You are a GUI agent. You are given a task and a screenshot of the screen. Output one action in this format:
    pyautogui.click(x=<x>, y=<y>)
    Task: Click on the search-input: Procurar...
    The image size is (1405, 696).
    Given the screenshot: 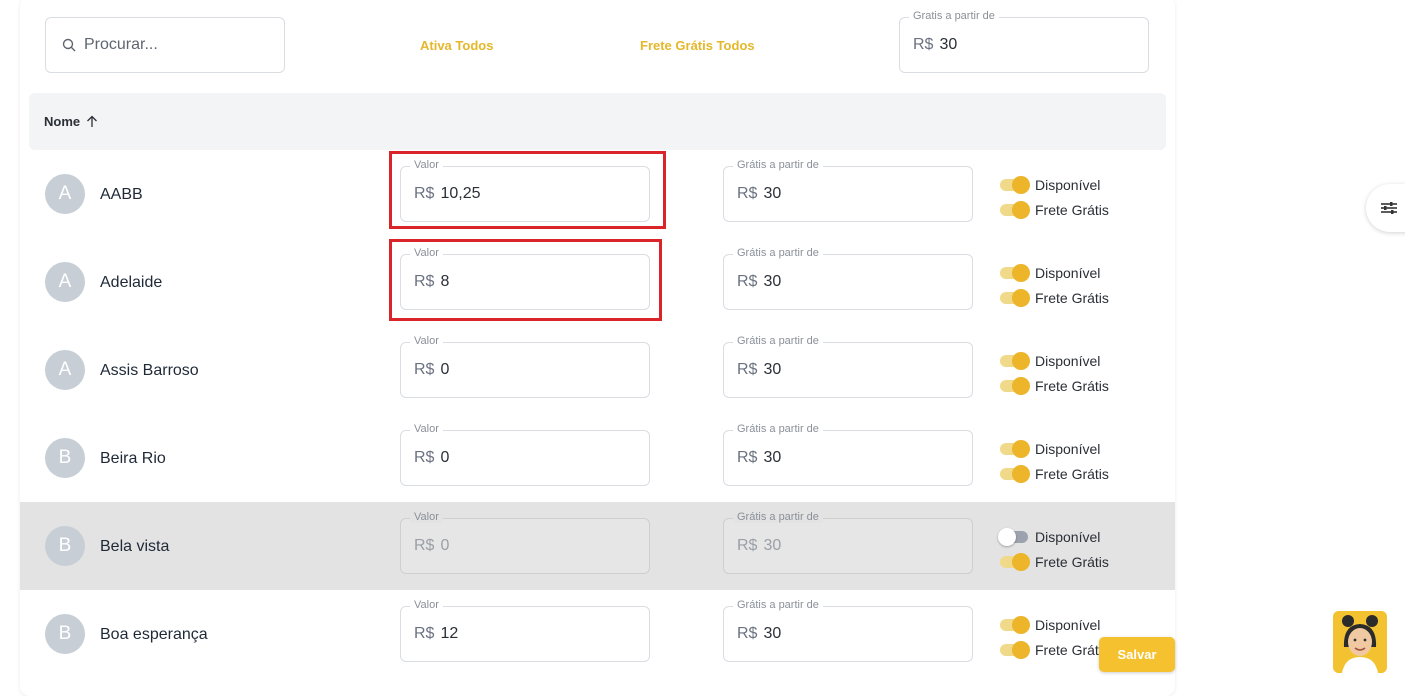 What is the action you would take?
    pyautogui.click(x=165, y=45)
    